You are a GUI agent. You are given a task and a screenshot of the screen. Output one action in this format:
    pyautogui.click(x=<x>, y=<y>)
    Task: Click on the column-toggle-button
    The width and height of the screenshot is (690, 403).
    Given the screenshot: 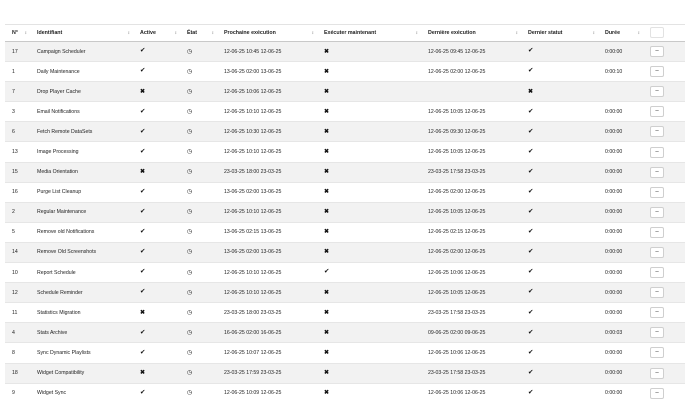 What is the action you would take?
    pyautogui.click(x=657, y=32)
    